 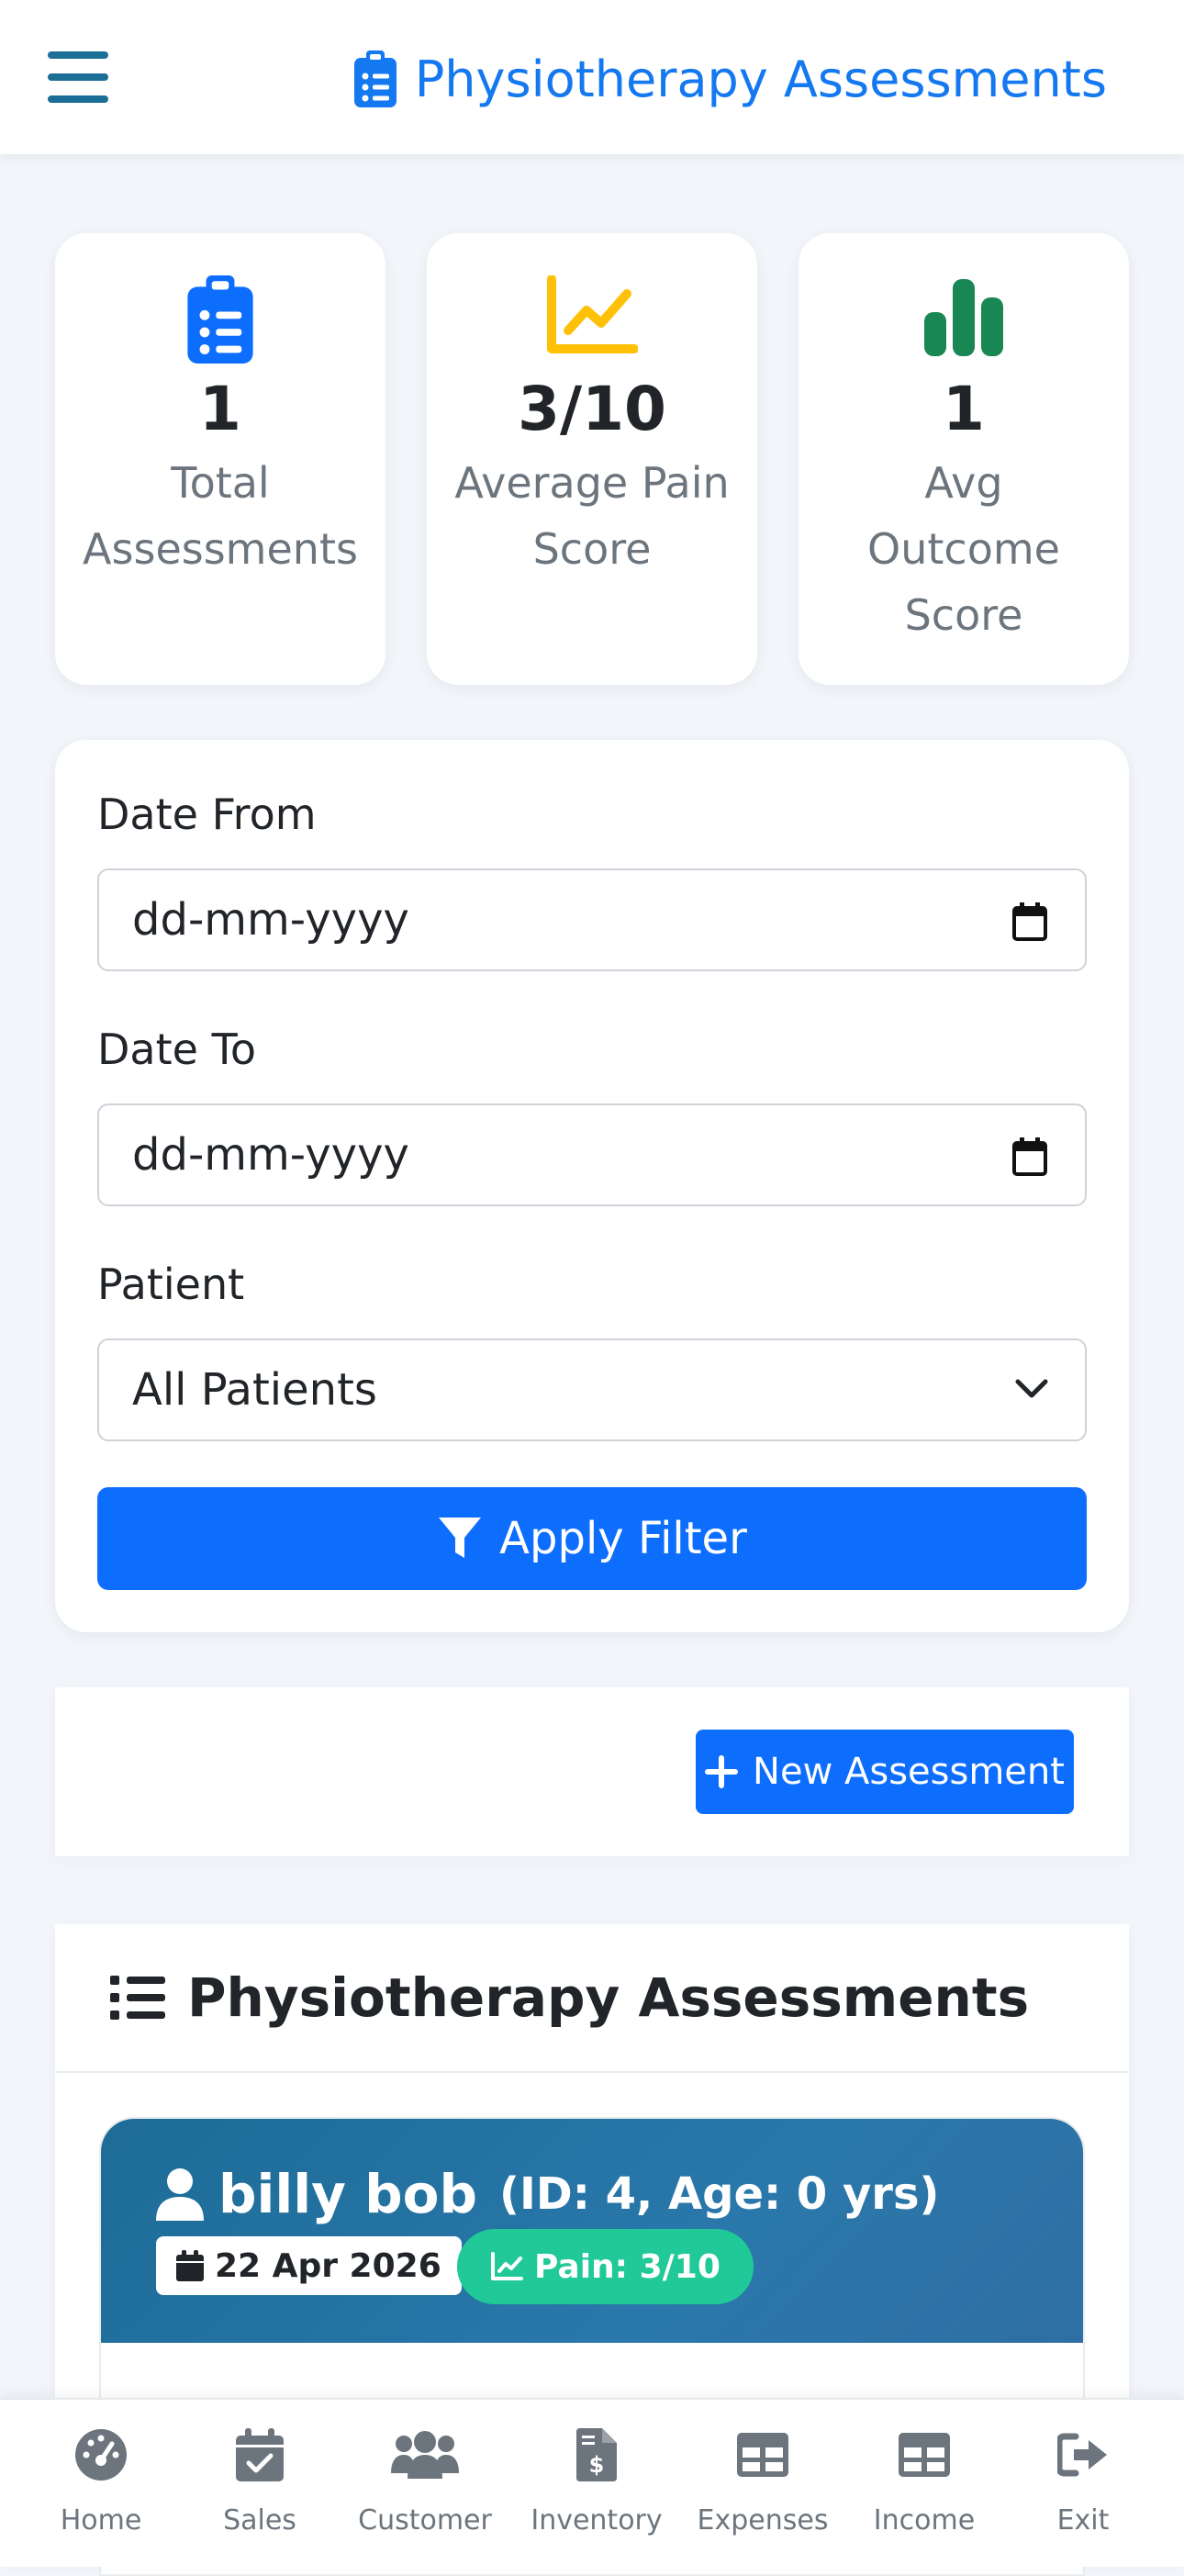 I want to click on nav-label: Expenses, so click(x=763, y=2520).